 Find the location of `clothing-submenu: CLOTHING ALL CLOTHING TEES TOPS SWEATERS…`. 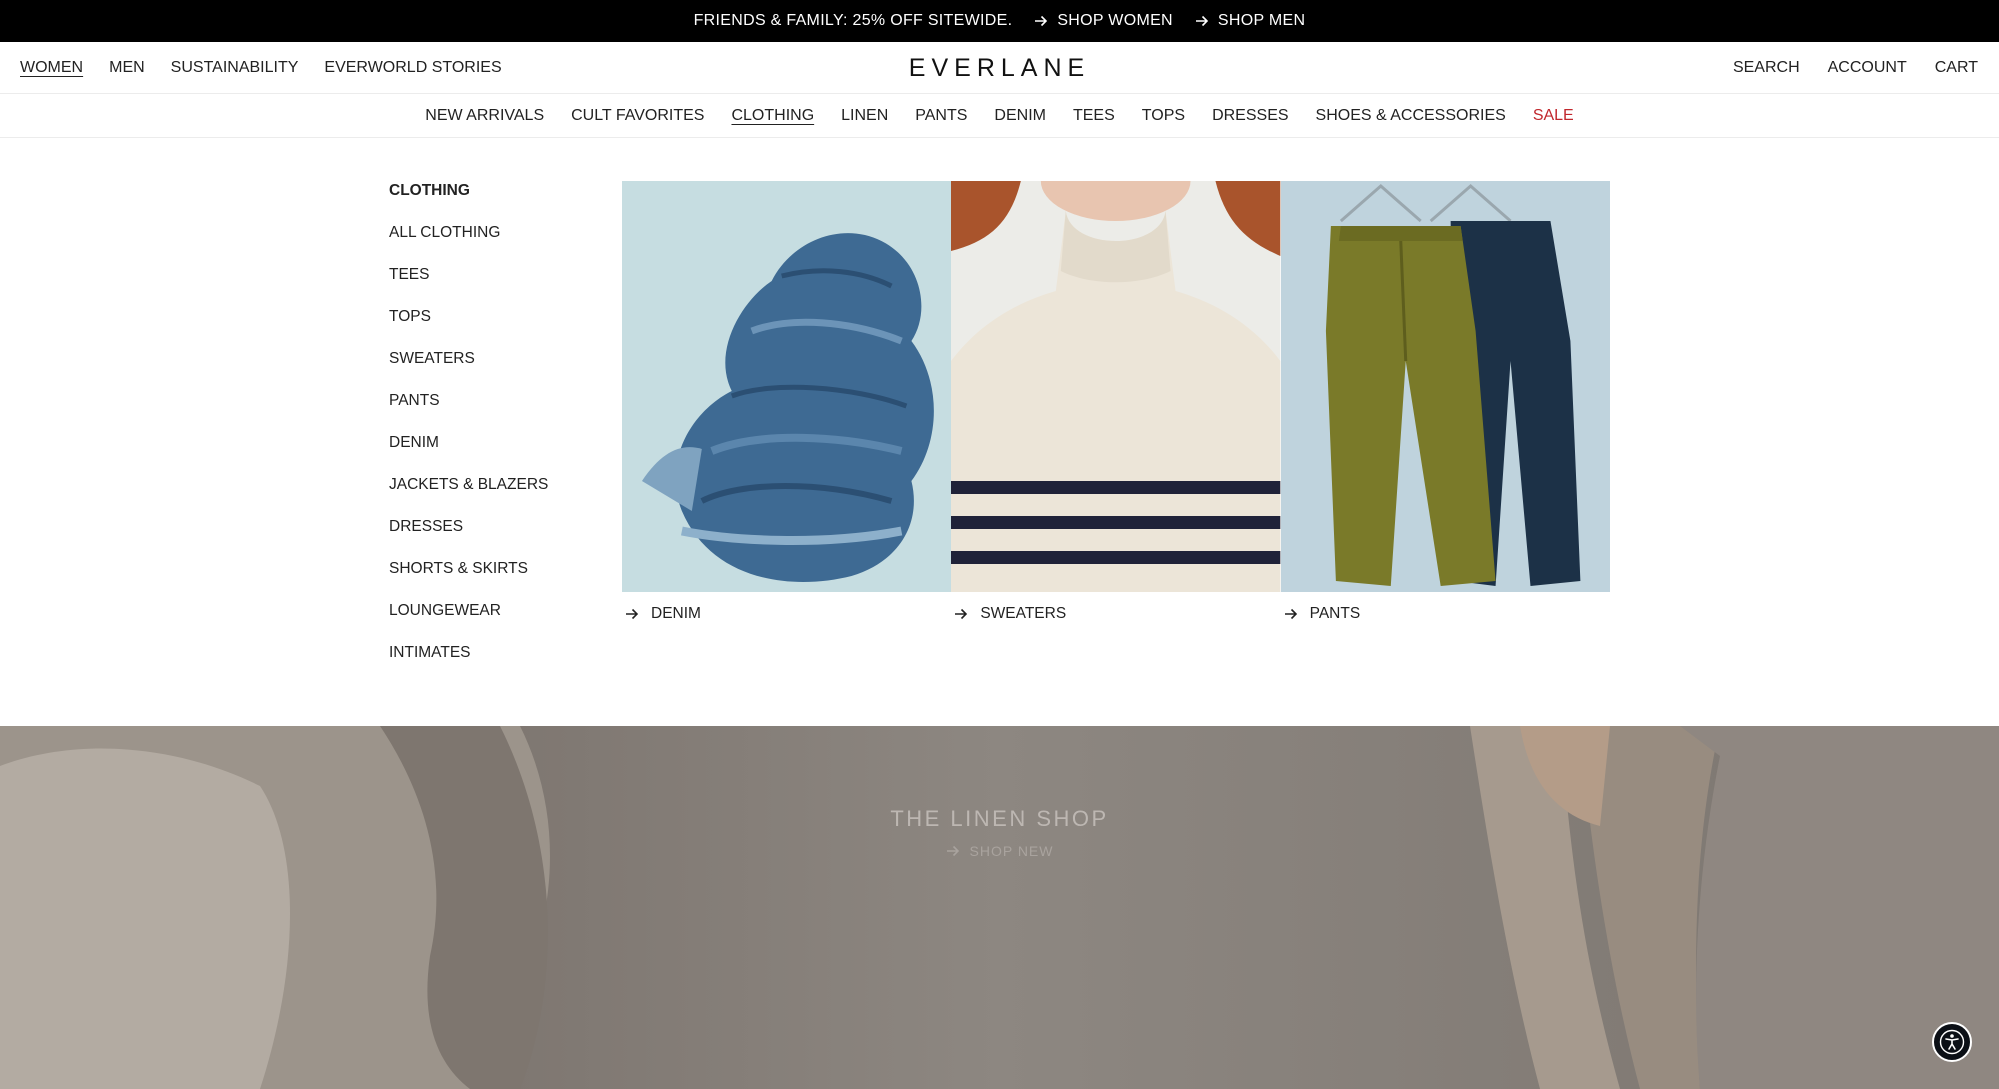

clothing-submenu: CLOTHING ALL CLOTHING TEES TOPS SWEATERS… is located at coordinates (468, 421).